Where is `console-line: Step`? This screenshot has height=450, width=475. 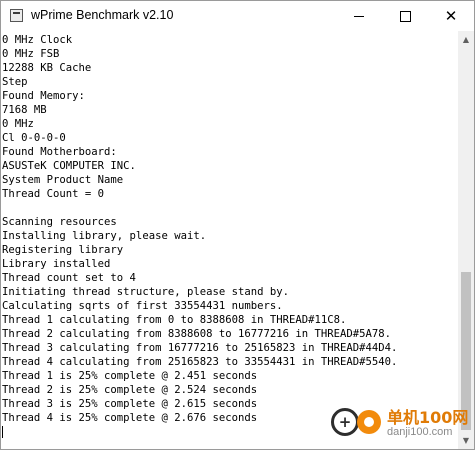
console-line: Step is located at coordinates (15, 82).